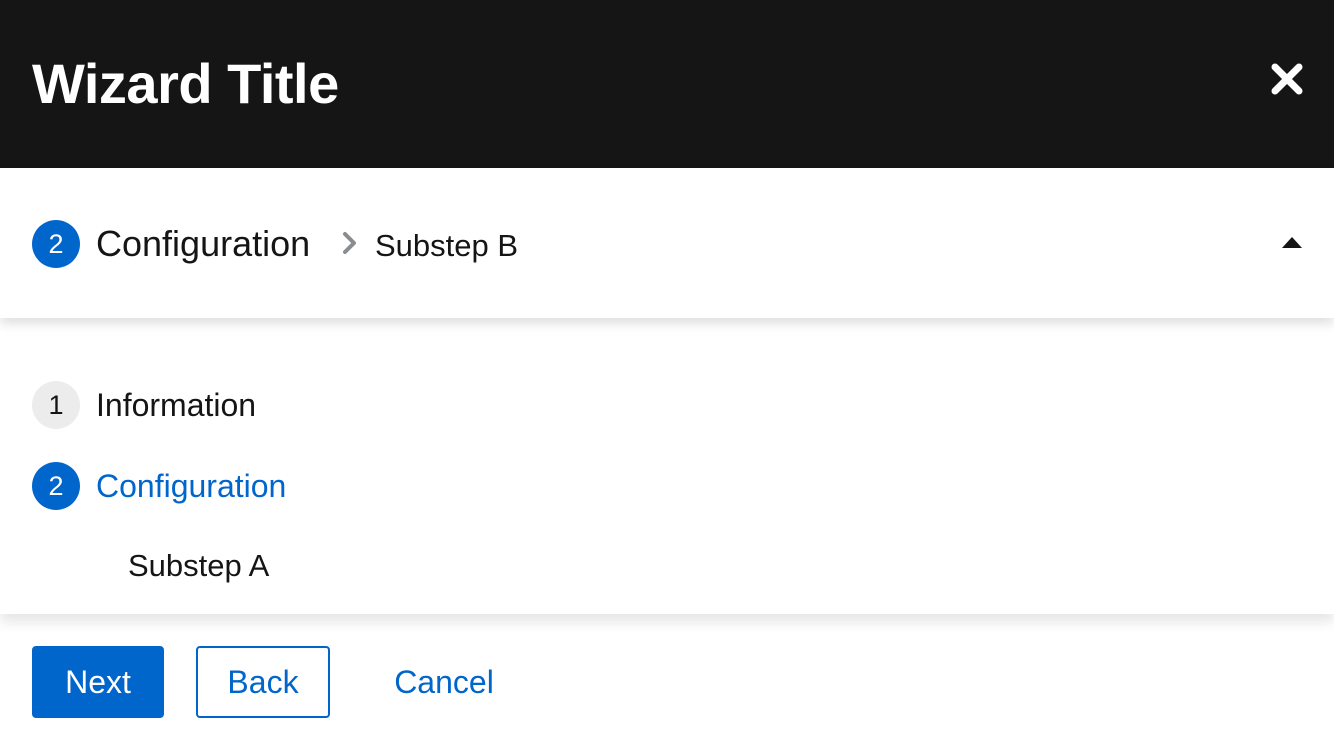 This screenshot has height=750, width=1334. What do you see at coordinates (56, 244) in the screenshot?
I see `toggle-step-number: 2` at bounding box center [56, 244].